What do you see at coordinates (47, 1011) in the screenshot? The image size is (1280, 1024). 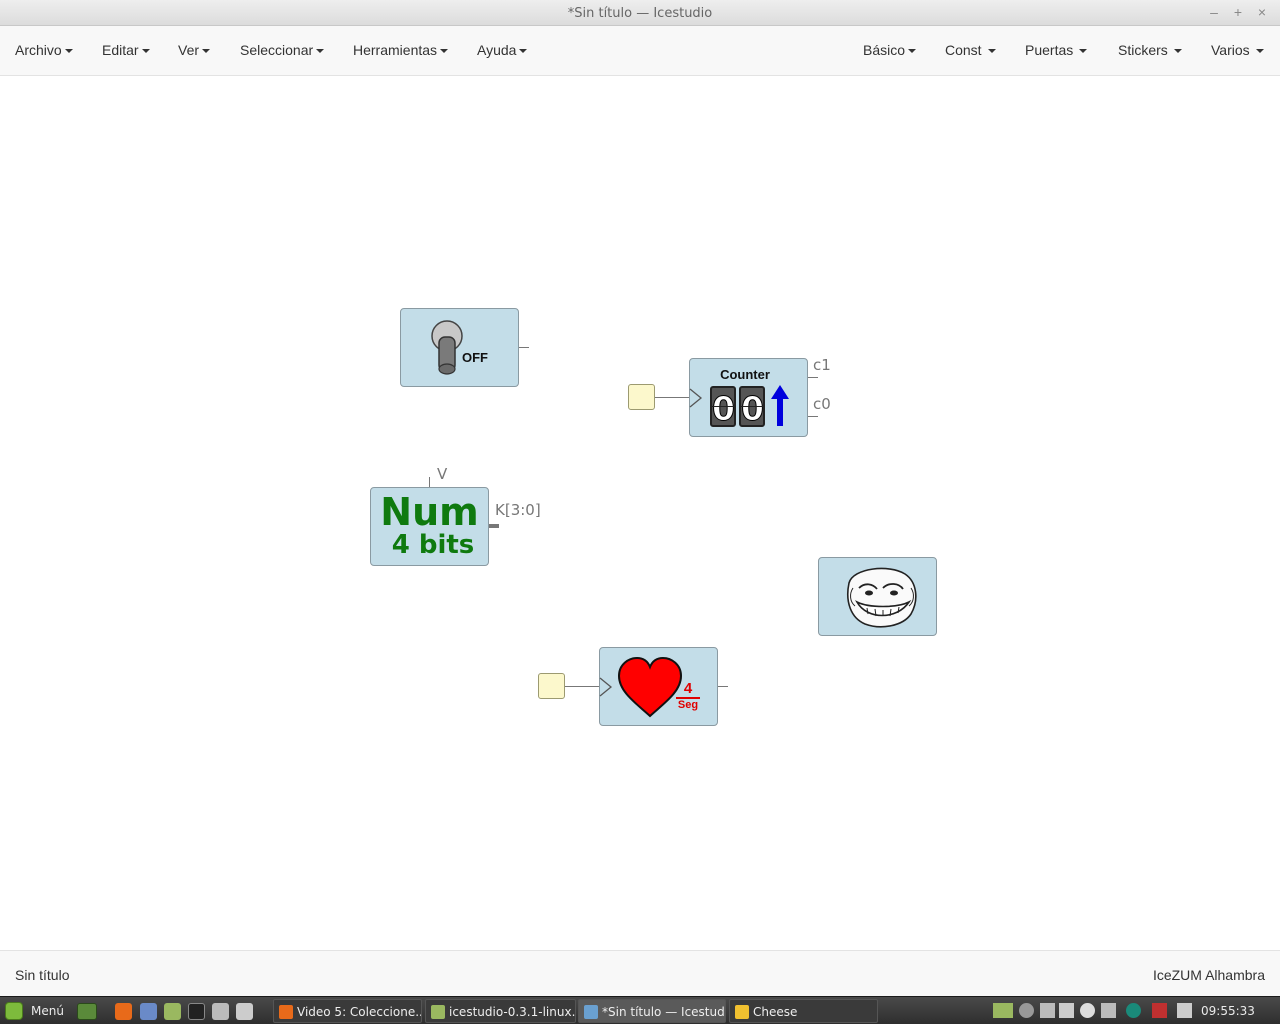 I see `start-menu-label: Menú` at bounding box center [47, 1011].